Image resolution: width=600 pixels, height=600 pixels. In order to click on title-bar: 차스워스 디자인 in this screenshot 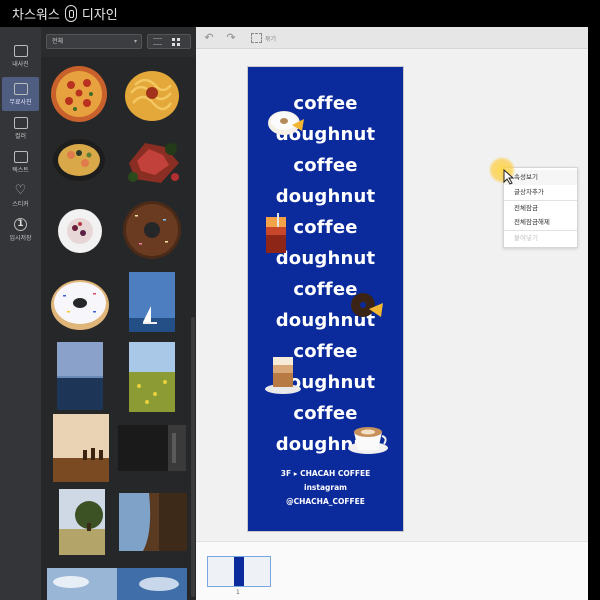, I will do `click(300, 13)`.